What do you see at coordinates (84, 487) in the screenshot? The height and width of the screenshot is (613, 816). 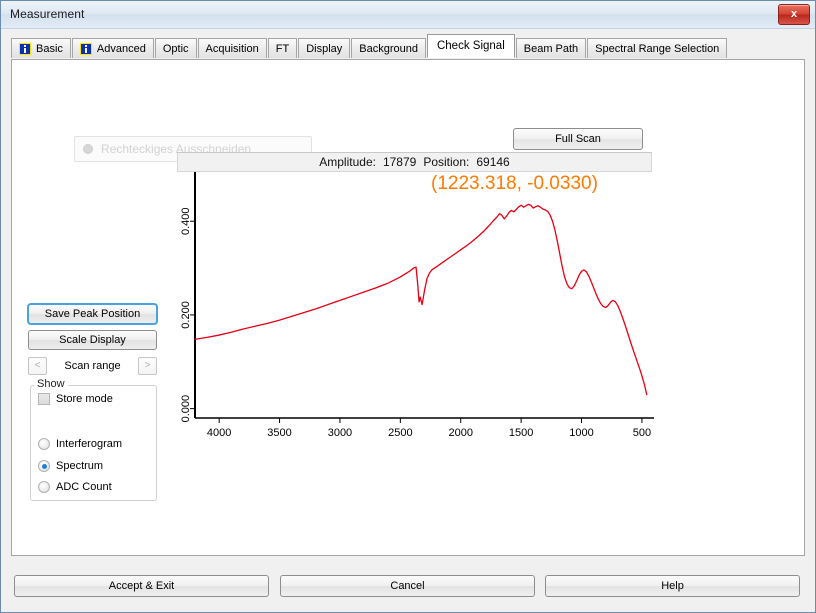 I see `radio-adc-count-label: ADC Count` at bounding box center [84, 487].